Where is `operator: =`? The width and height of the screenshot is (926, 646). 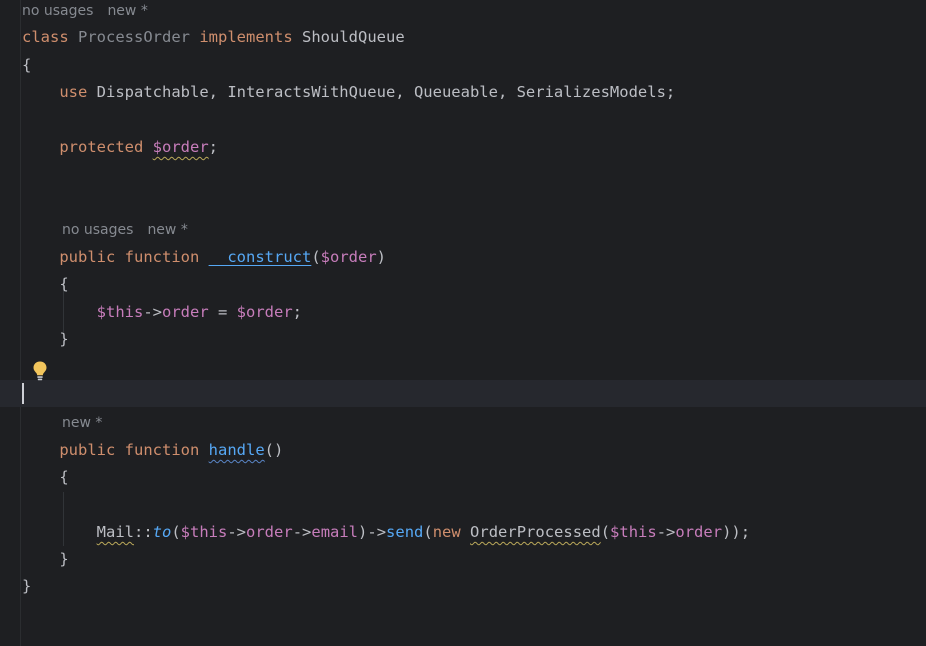
operator: = is located at coordinates (222, 312).